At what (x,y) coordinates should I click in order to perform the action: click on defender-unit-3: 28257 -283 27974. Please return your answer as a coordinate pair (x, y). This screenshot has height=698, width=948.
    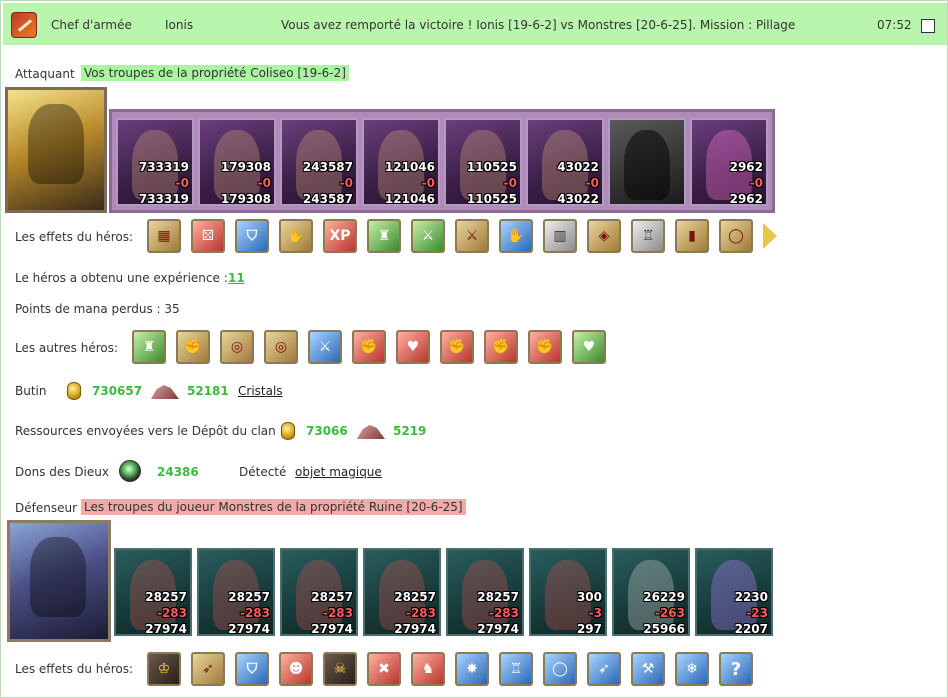
    Looking at the image, I should click on (319, 592).